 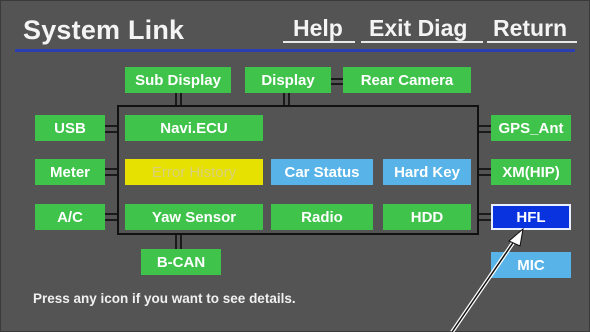 What do you see at coordinates (104, 30) in the screenshot?
I see `page-title: System Link` at bounding box center [104, 30].